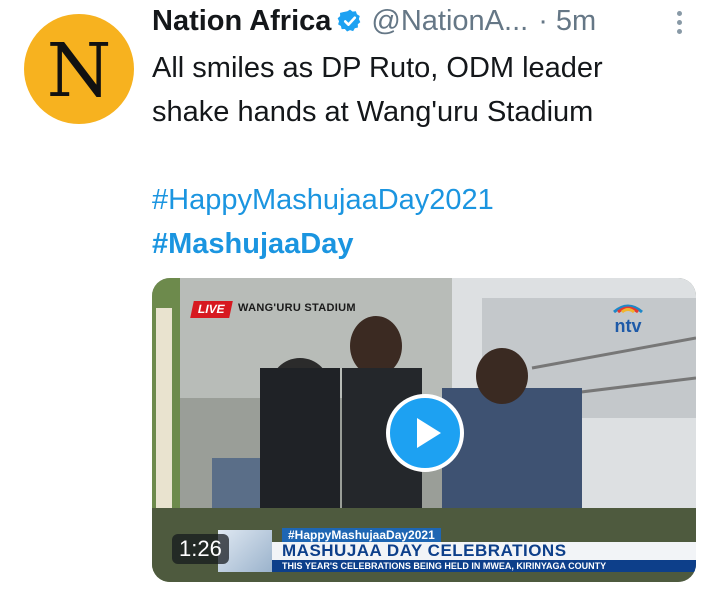 The width and height of the screenshot is (720, 594). I want to click on broadcast-location: WANG'URU STADIUM, so click(297, 308).